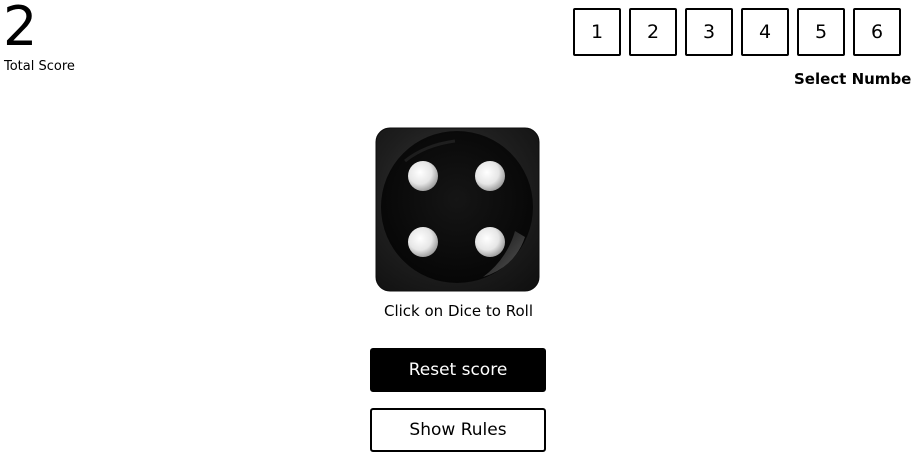 The image size is (911, 472). I want to click on number-option-5: 5, so click(821, 32).